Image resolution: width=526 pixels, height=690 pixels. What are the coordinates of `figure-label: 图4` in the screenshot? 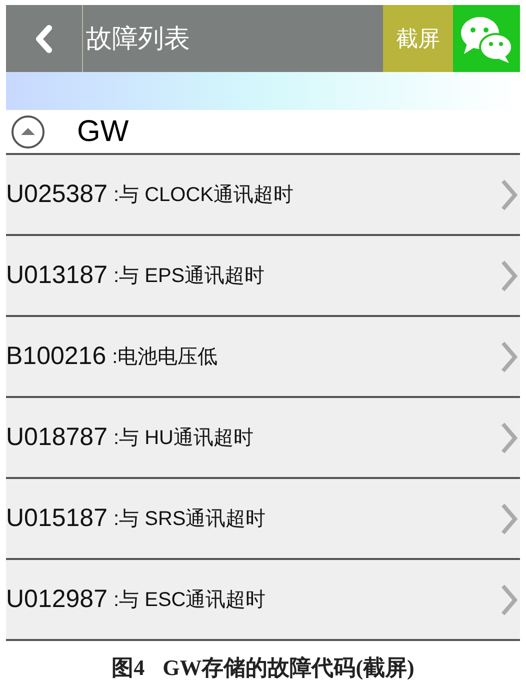 It's located at (128, 668).